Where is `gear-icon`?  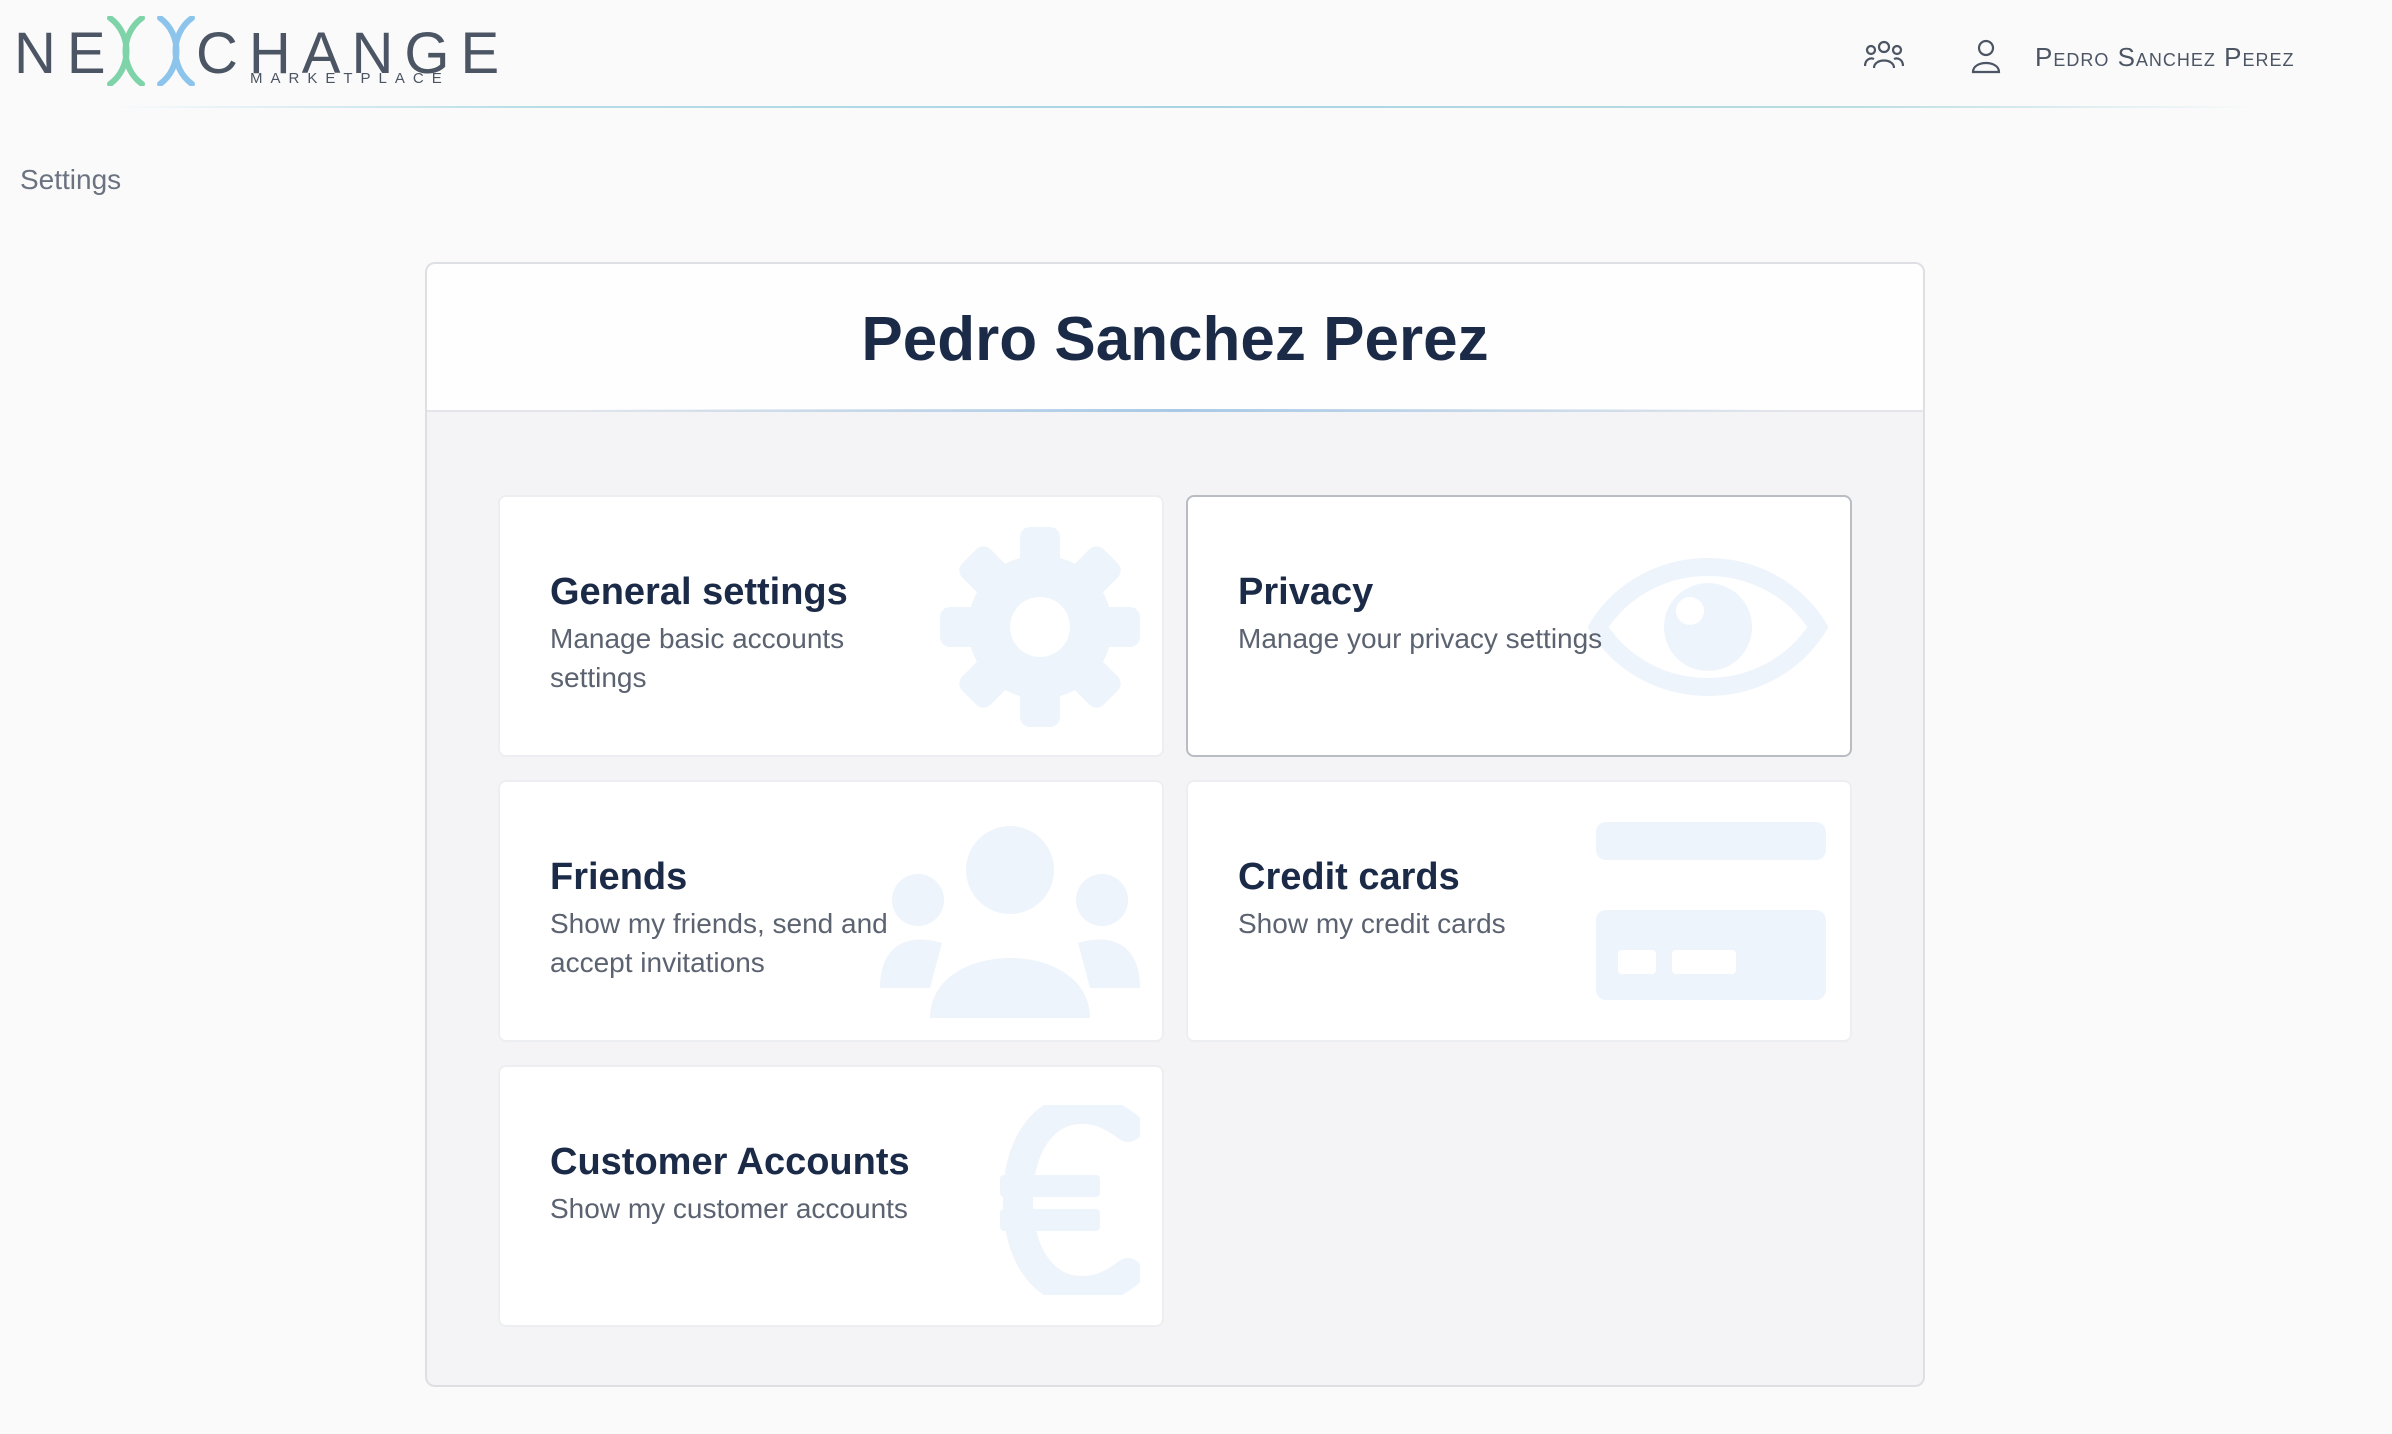 gear-icon is located at coordinates (1040, 627).